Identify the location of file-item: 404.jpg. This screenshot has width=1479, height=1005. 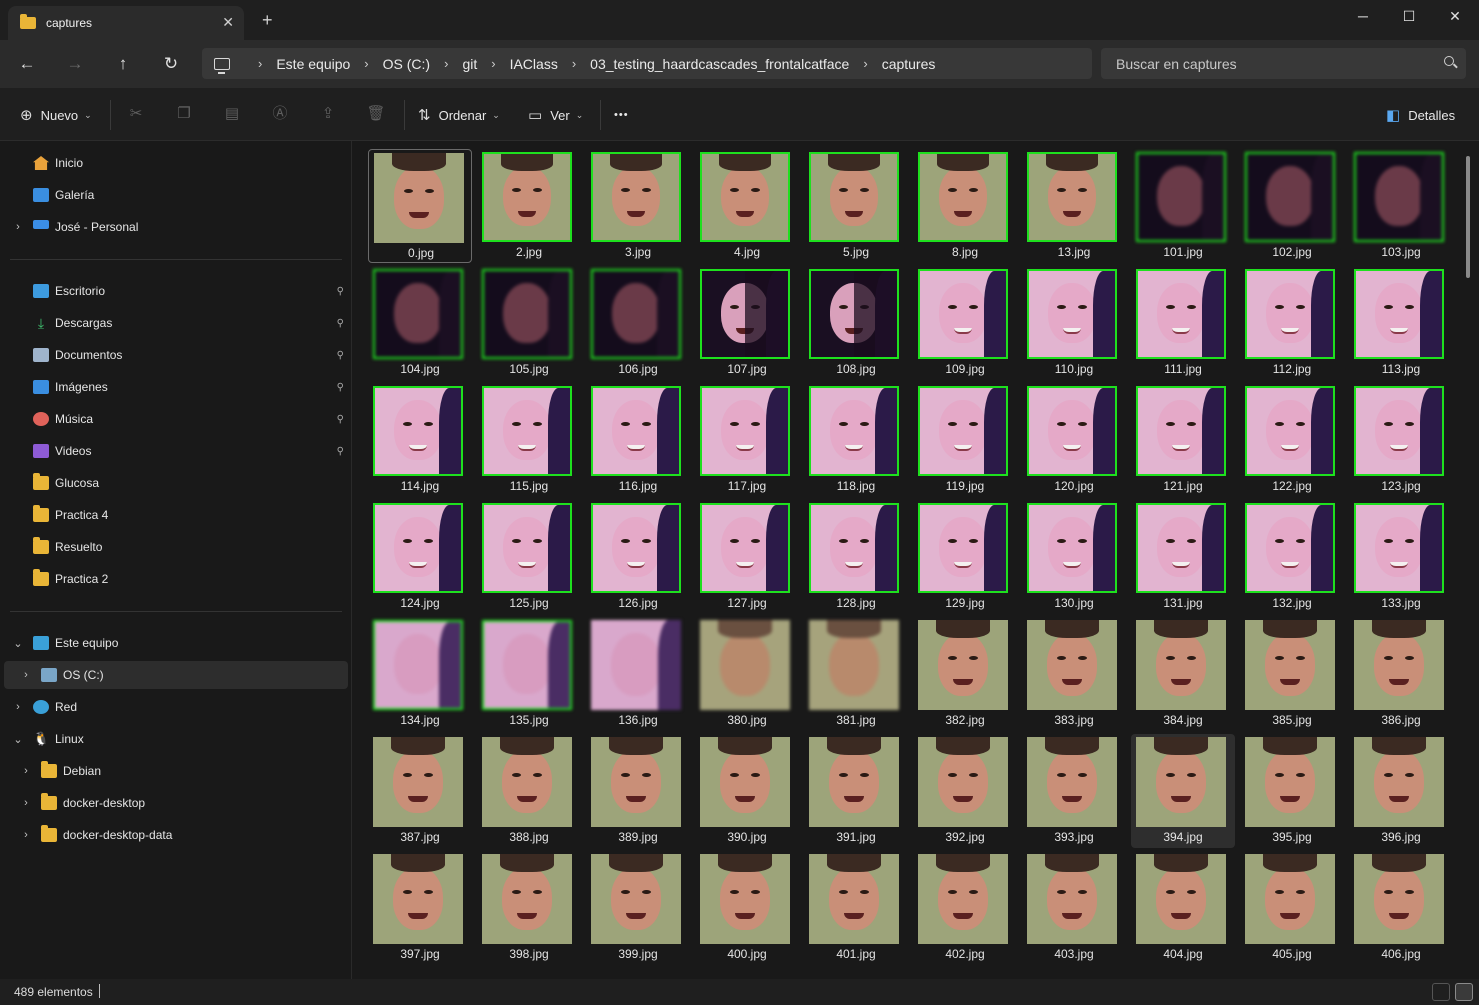
(1183, 908).